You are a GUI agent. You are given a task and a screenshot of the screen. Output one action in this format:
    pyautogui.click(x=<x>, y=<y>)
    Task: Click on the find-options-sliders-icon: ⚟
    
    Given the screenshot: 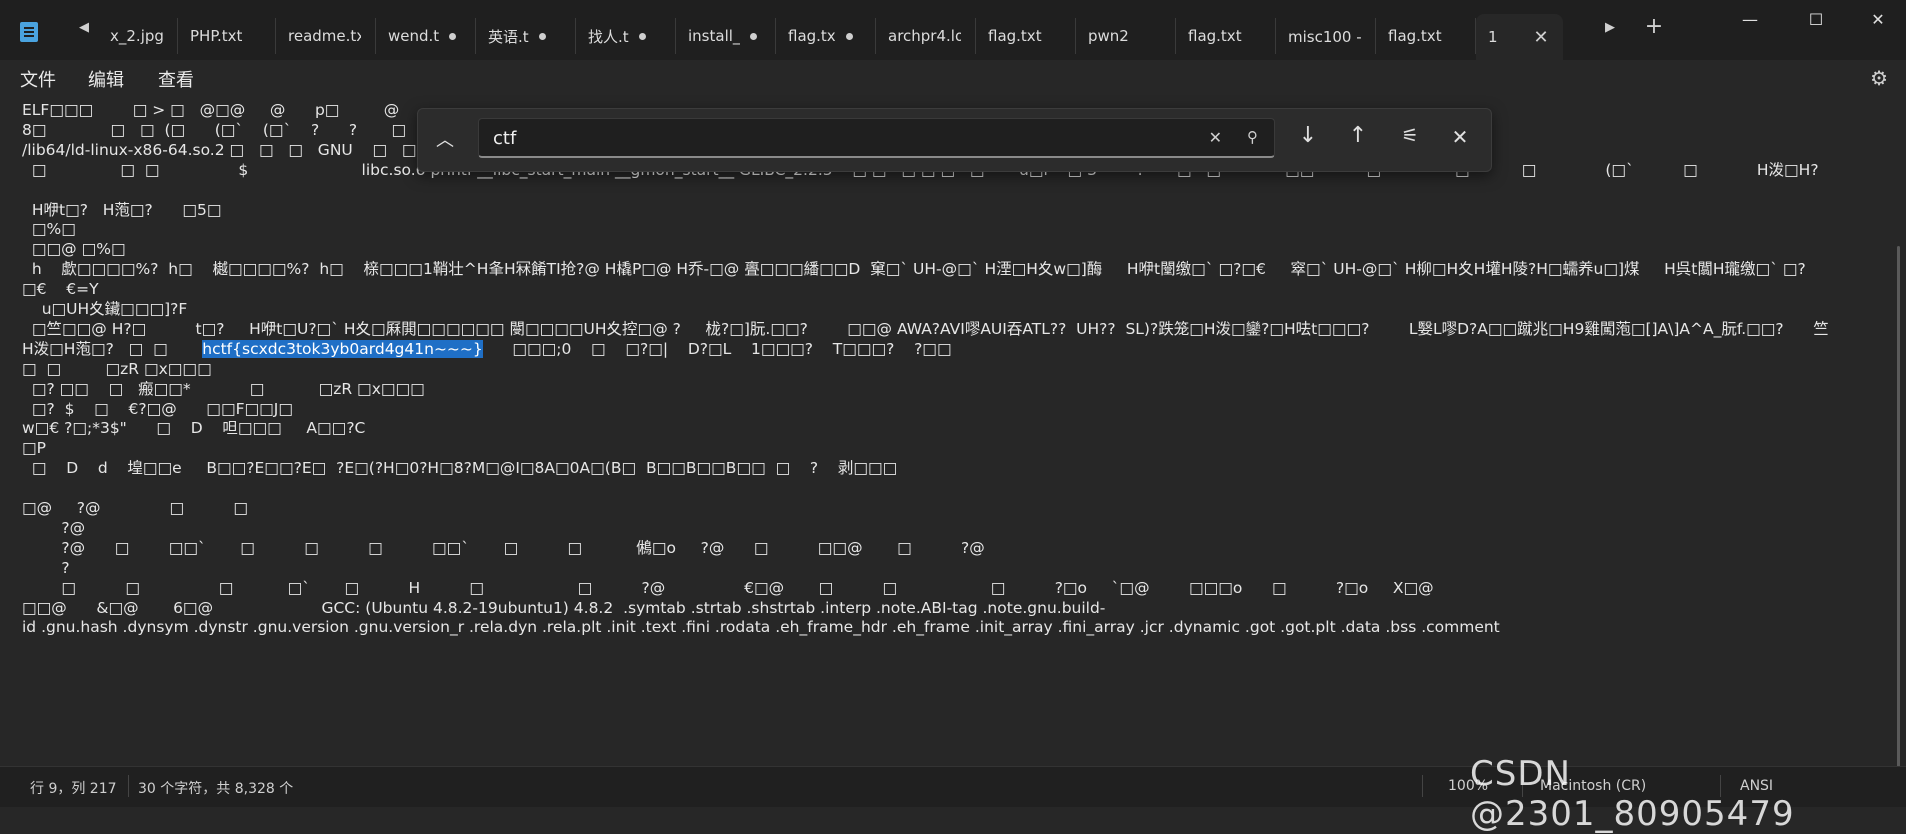 What is the action you would take?
    pyautogui.click(x=1410, y=136)
    